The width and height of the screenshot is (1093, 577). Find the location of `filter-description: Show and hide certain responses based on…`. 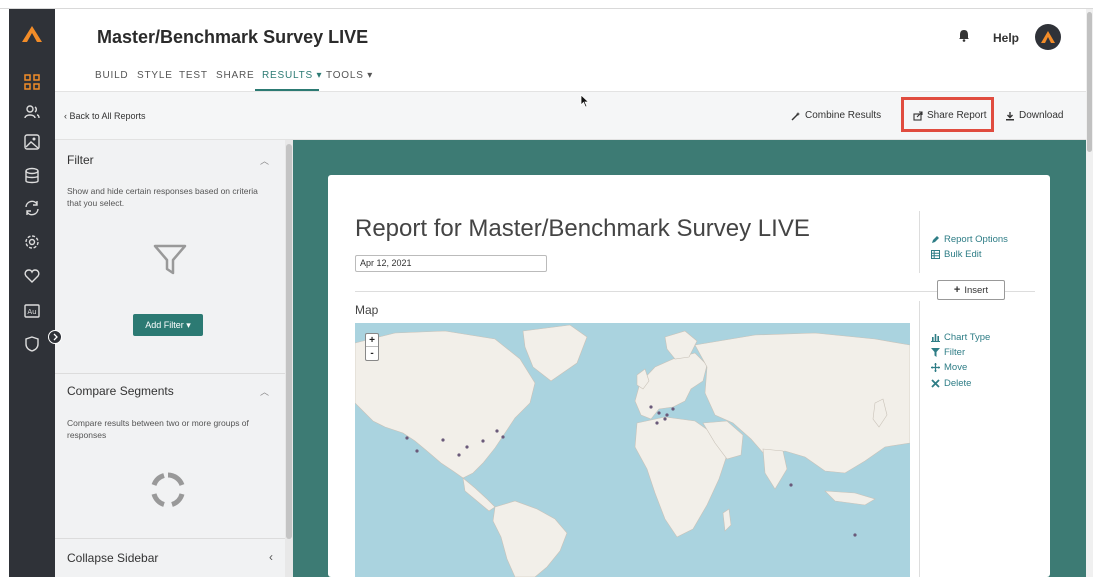

filter-description: Show and hide certain responses based on… is located at coordinates (162, 197).